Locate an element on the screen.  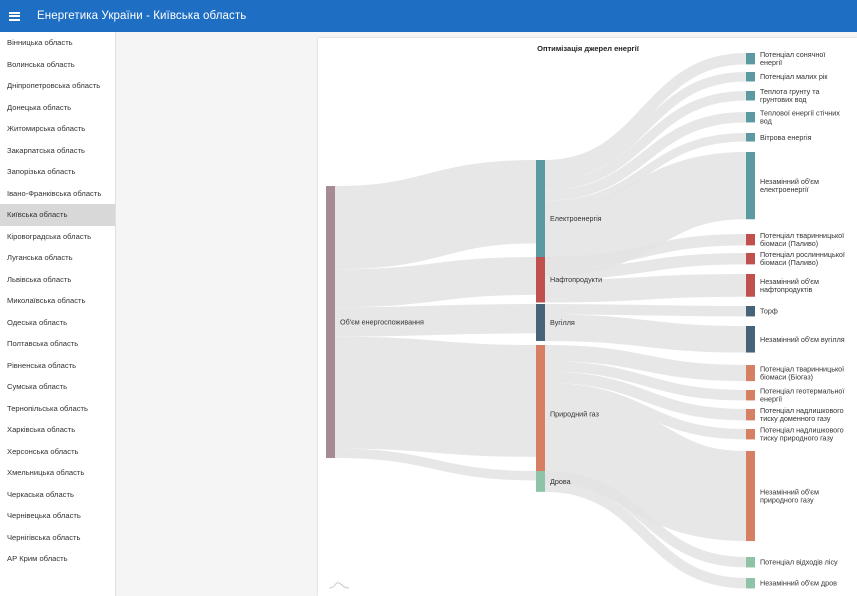
sidebar-item: Дніпропетровська область is located at coordinates (57, 86).